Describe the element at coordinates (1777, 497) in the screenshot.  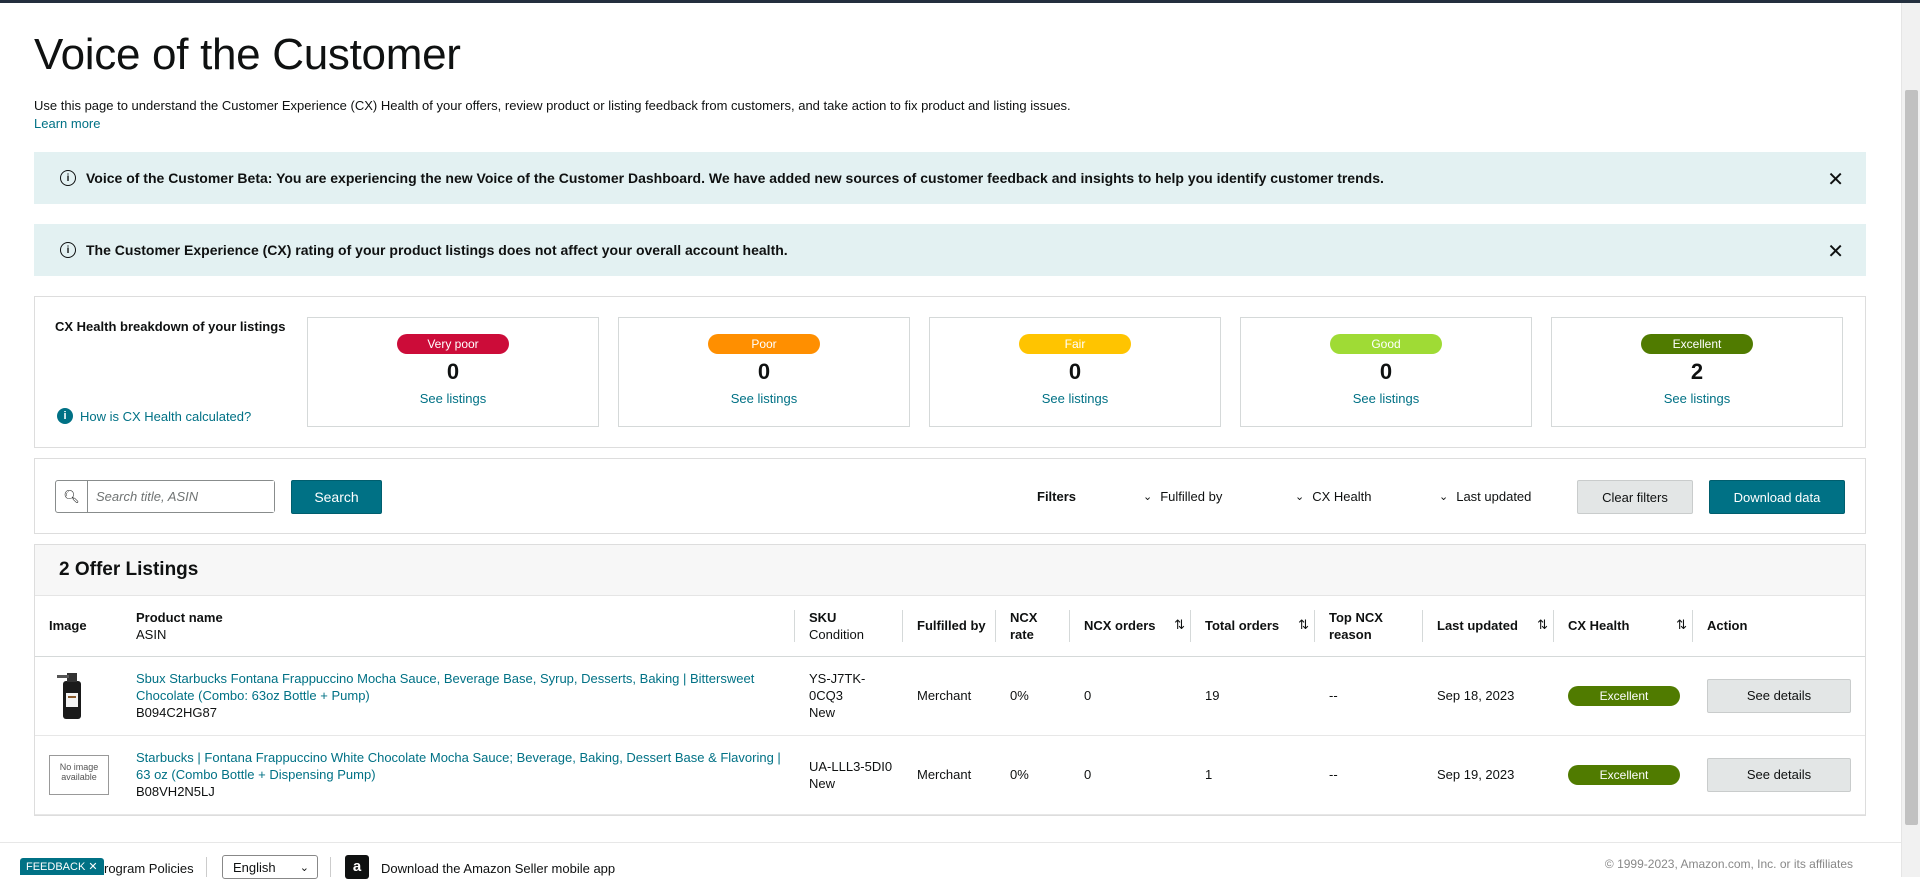
I see `download-data-button: Download data` at that location.